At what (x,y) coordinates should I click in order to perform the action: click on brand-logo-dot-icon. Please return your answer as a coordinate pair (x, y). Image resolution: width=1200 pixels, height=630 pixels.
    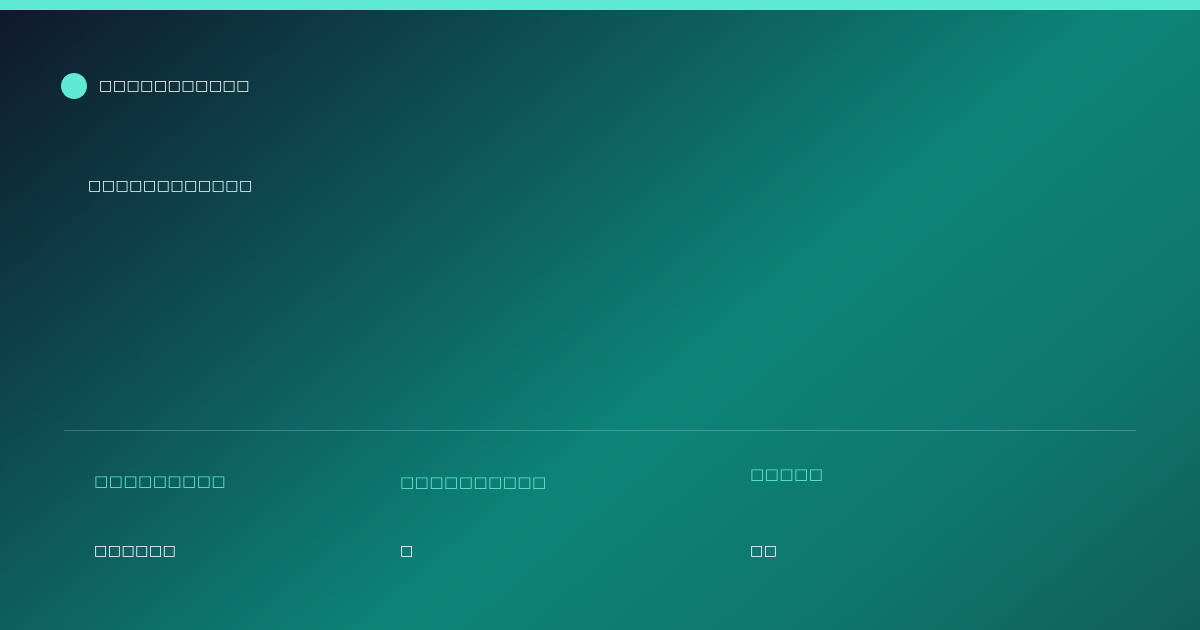
    Looking at the image, I should click on (74, 86).